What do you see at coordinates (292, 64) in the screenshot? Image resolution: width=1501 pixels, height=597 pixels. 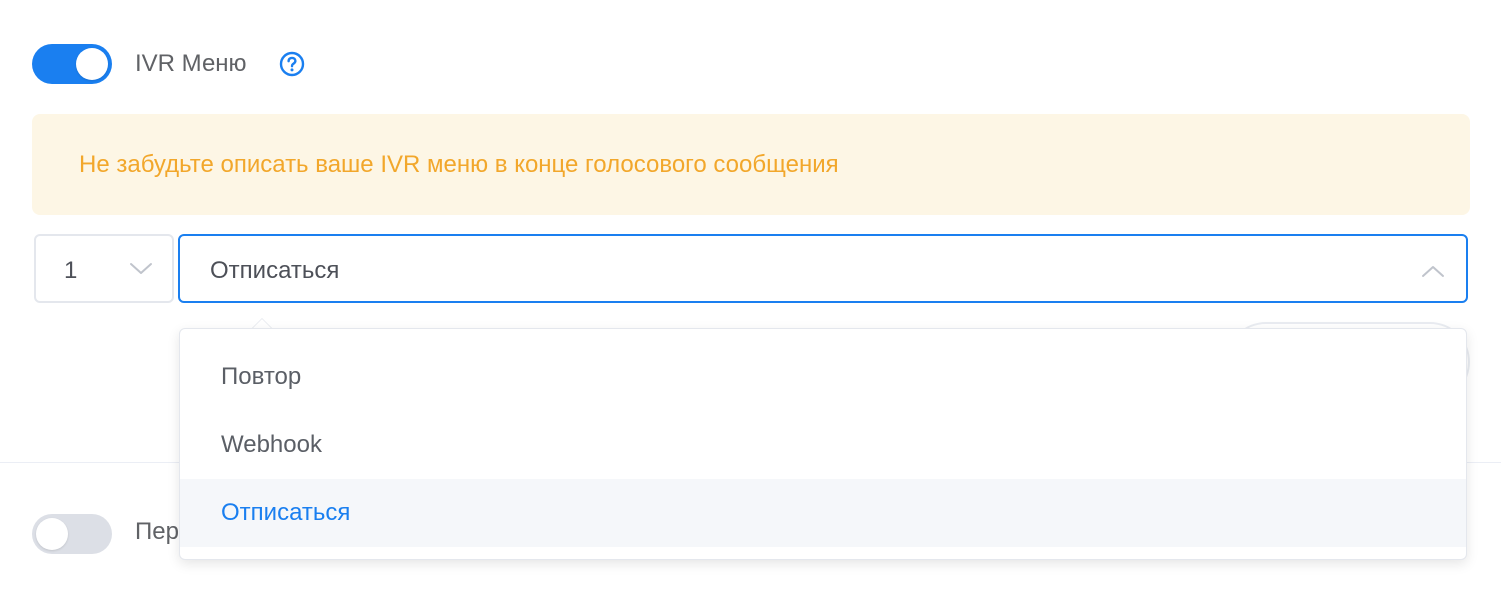 I see `question-circle-icon` at bounding box center [292, 64].